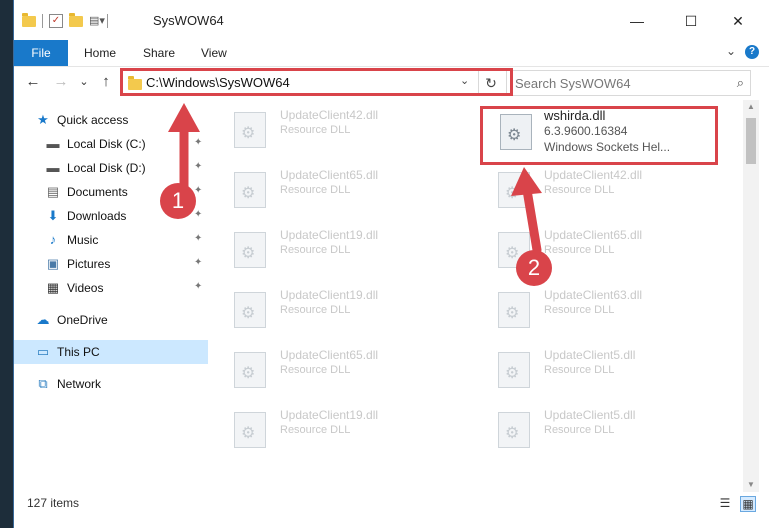 Image resolution: width=769 pixels, height=528 pixels. What do you see at coordinates (41, 53) in the screenshot?
I see `tab-file: File` at bounding box center [41, 53].